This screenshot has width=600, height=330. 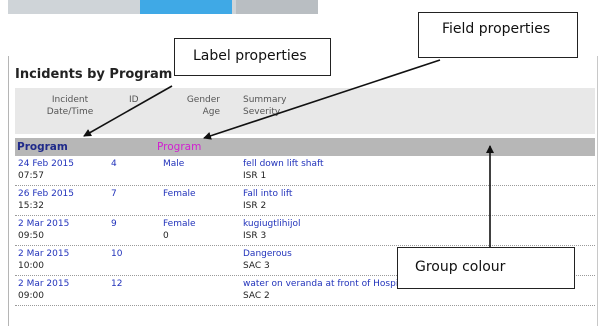 I want to click on group-label: Program, so click(x=42, y=147).